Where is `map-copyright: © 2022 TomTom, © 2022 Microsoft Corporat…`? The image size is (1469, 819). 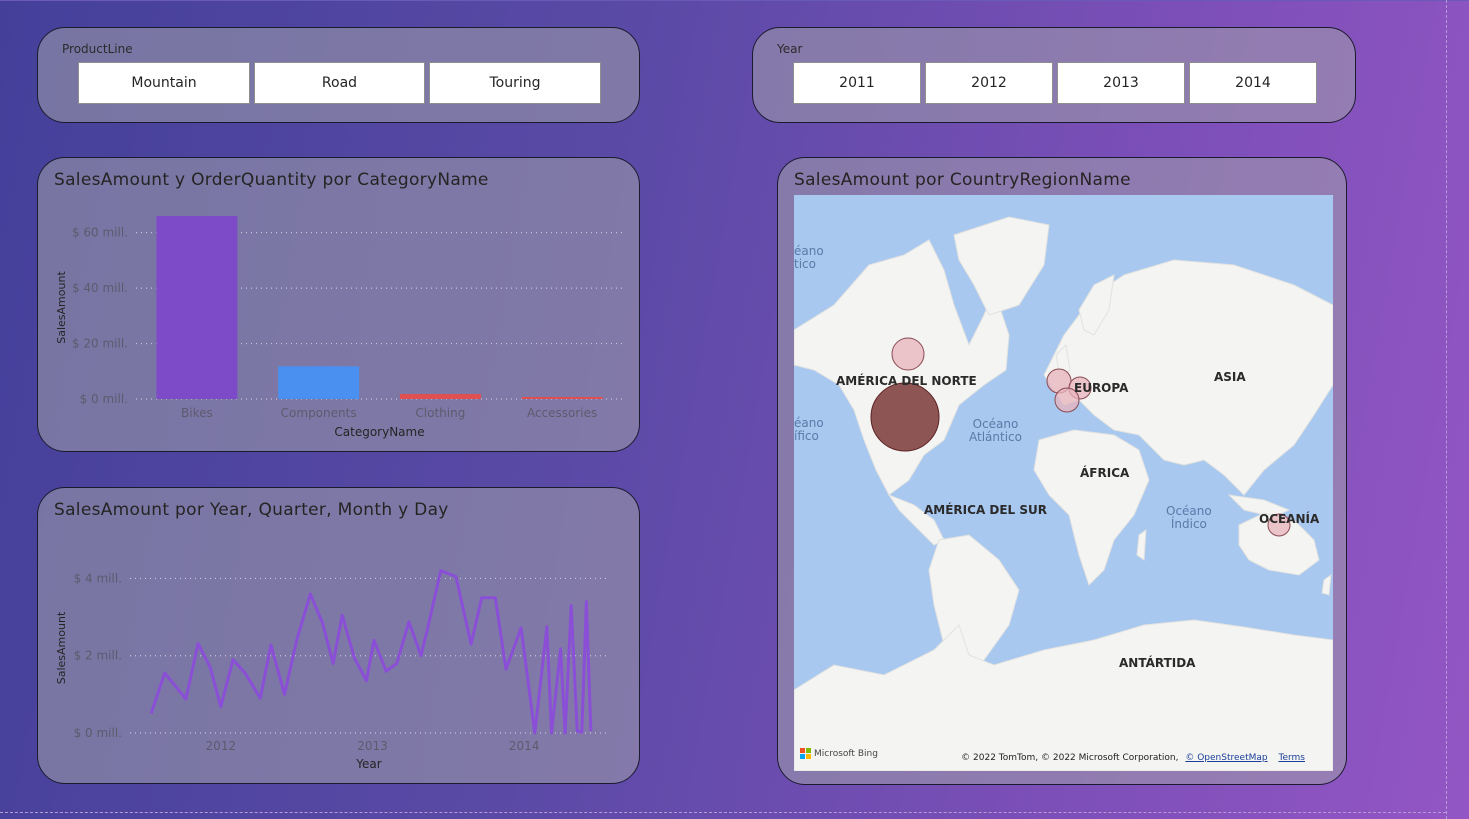 map-copyright: © 2022 TomTom, © 2022 Microsoft Corporat… is located at coordinates (1133, 758).